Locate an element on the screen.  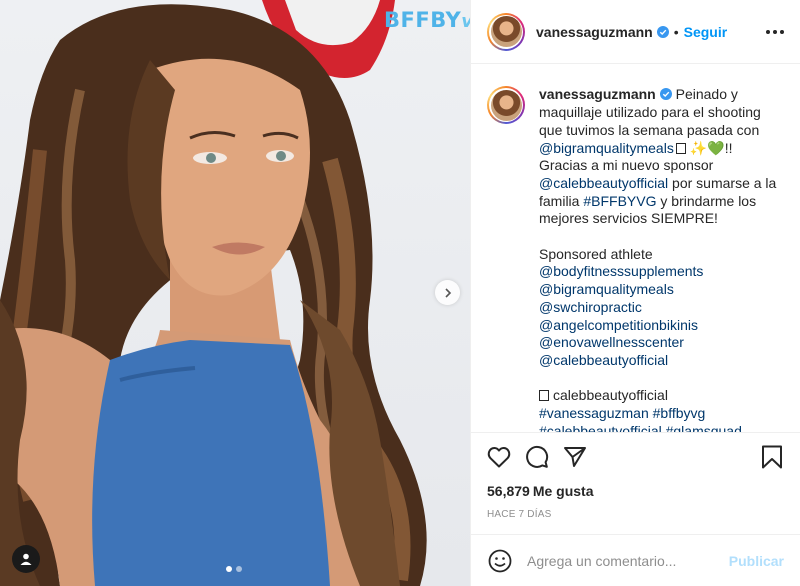
carousel-indicator is located at coordinates (234, 569).